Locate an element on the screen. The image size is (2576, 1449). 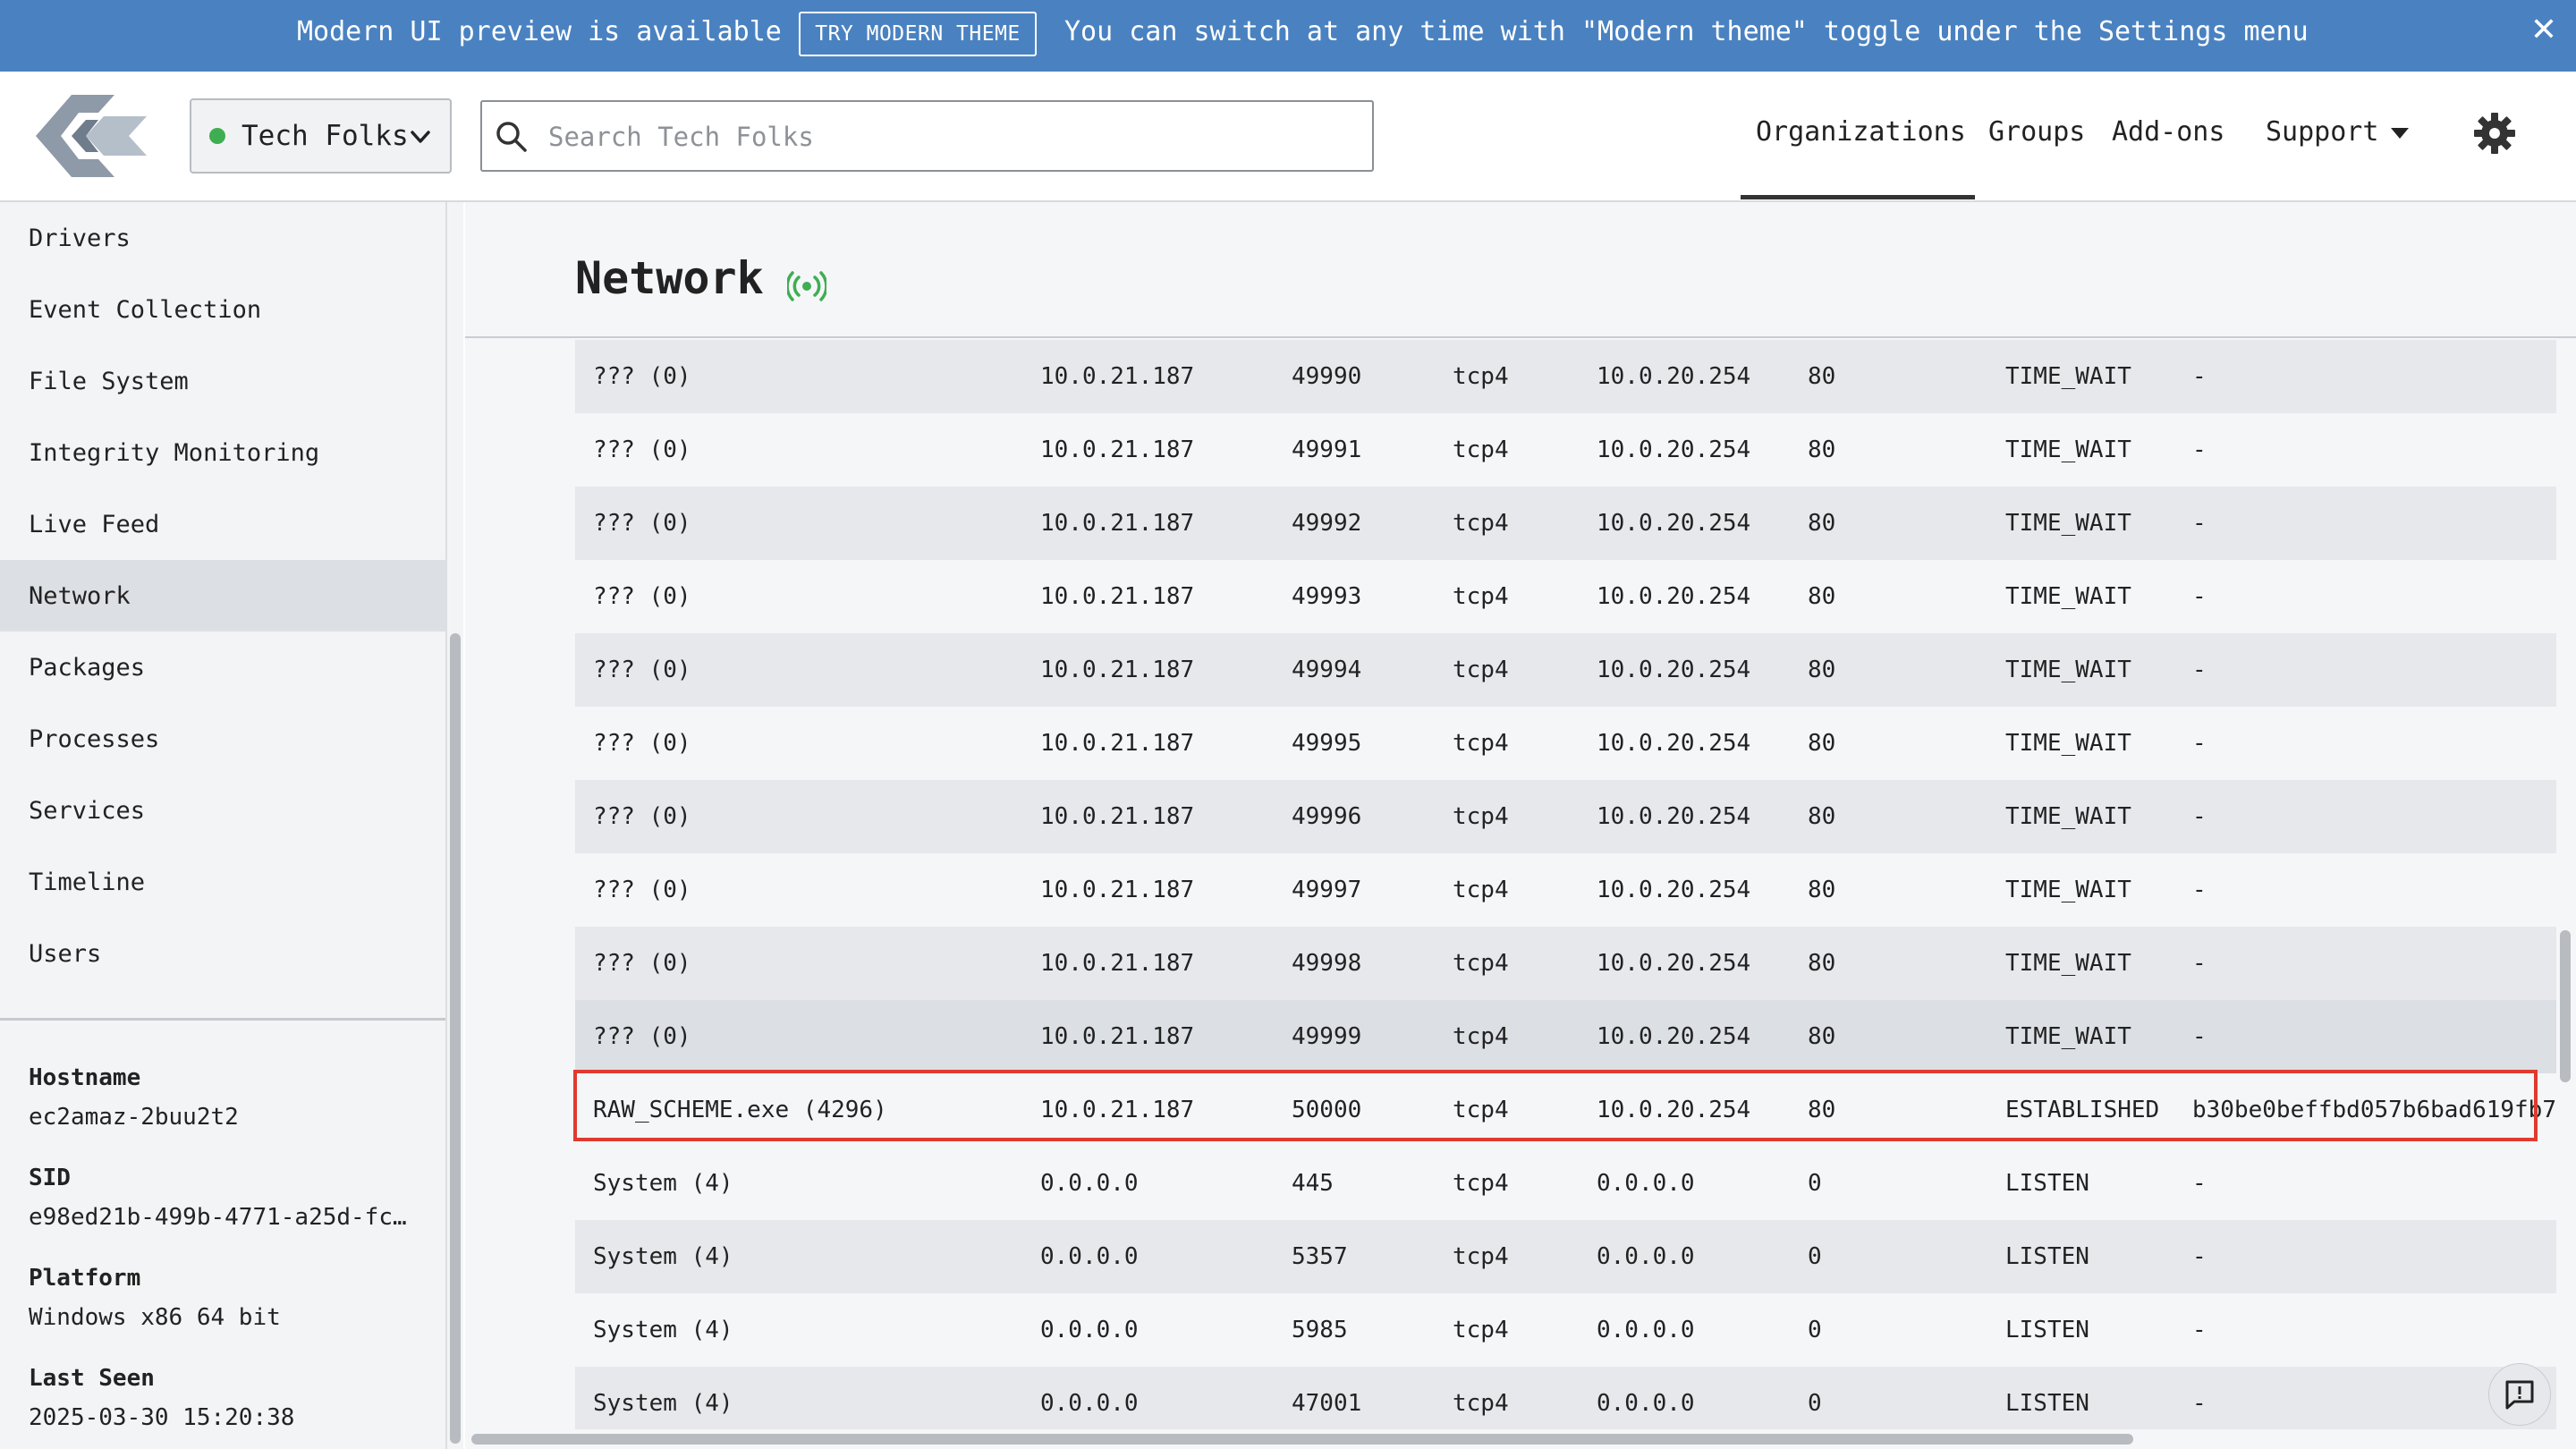
platform-label: Platform is located at coordinates (85, 1278).